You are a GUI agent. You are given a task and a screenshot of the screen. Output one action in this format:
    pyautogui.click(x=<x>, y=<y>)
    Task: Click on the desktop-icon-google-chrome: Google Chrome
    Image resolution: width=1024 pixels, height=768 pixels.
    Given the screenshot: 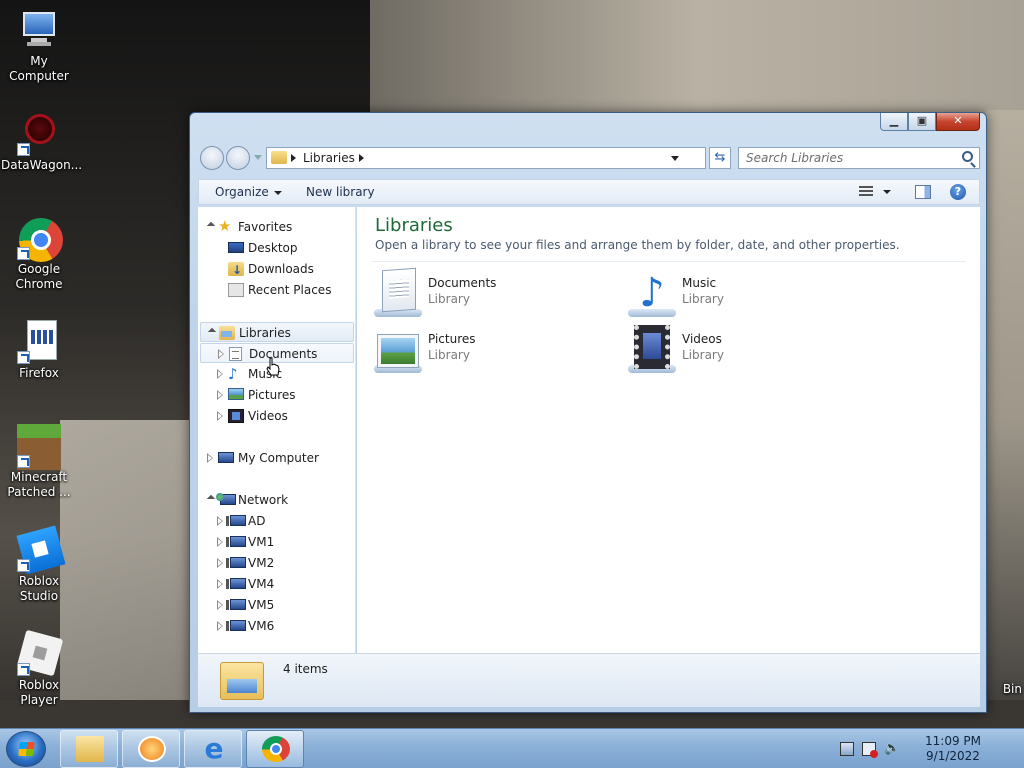 What is the action you would take?
    pyautogui.click(x=39, y=254)
    